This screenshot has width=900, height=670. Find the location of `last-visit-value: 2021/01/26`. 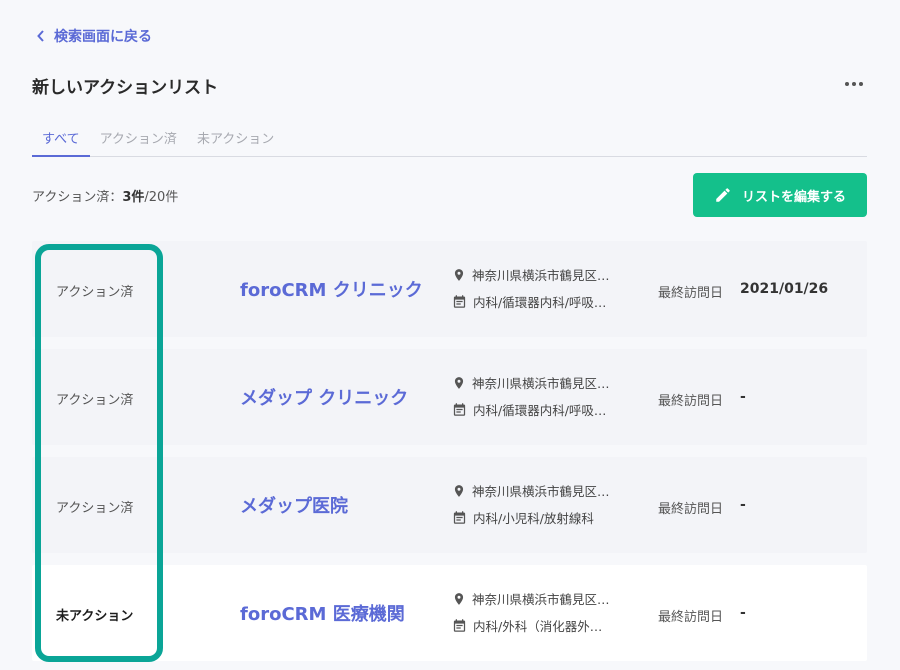

last-visit-value: 2021/01/26 is located at coordinates (784, 289).